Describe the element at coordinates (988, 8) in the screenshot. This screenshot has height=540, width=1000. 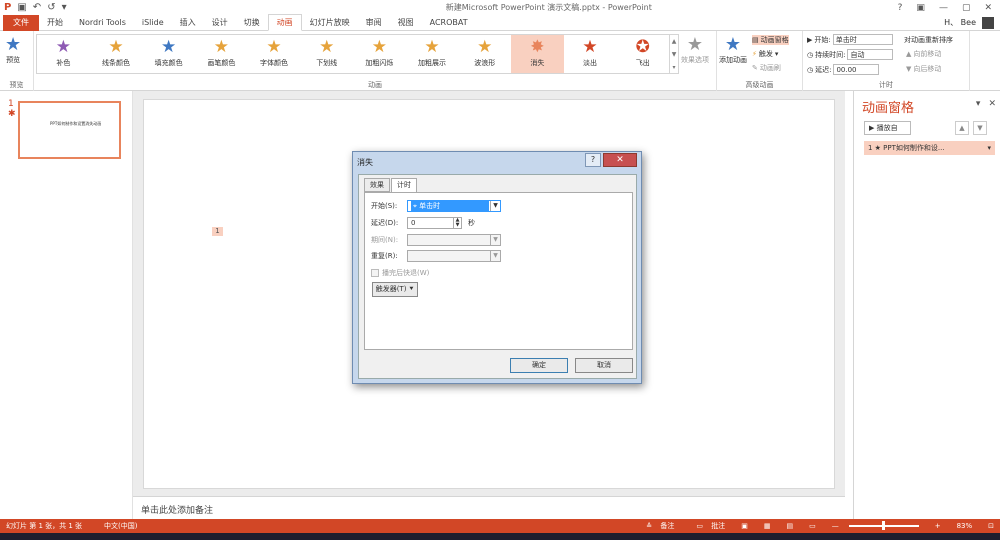
I see `close-button: ✕` at that location.